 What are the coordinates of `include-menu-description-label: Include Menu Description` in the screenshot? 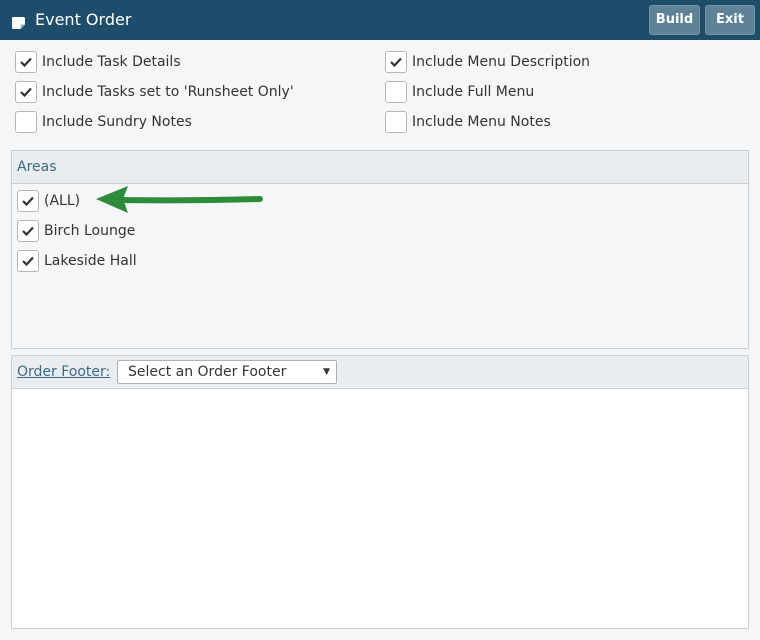 It's located at (501, 62).